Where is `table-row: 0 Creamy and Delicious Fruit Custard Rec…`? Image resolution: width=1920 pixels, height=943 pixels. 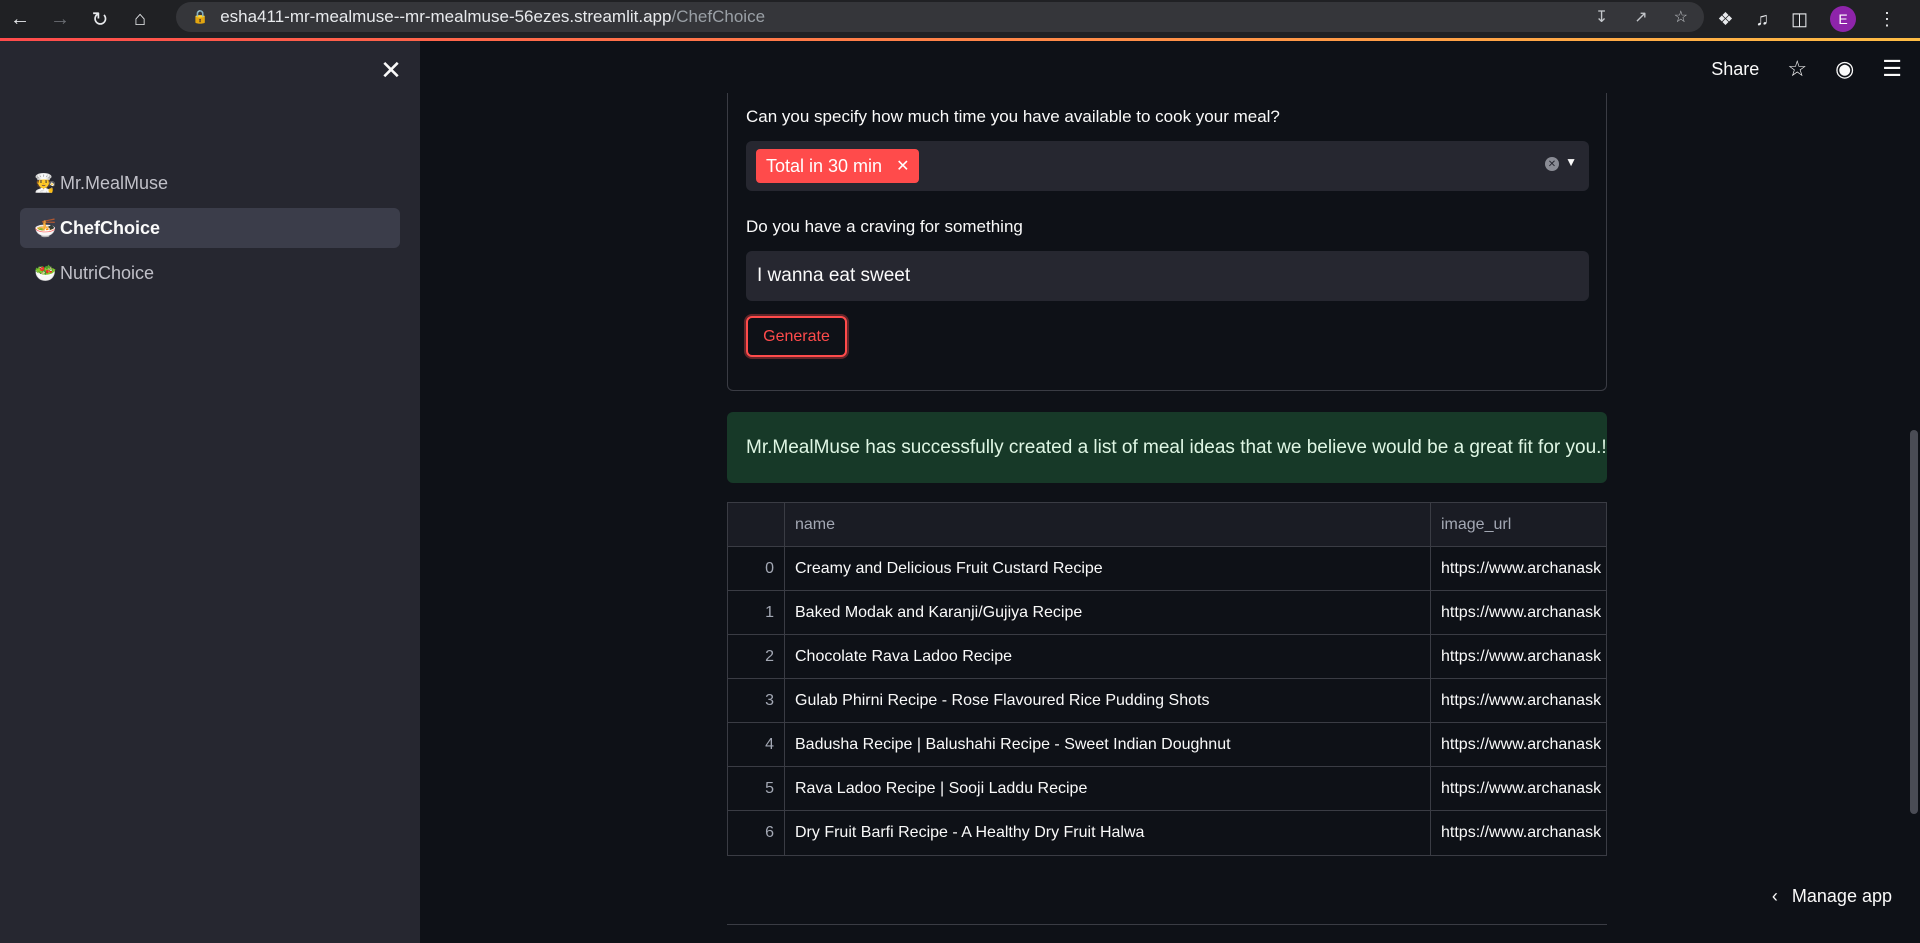 table-row: 0 Creamy and Delicious Fruit Custard Rec… is located at coordinates (1167, 569).